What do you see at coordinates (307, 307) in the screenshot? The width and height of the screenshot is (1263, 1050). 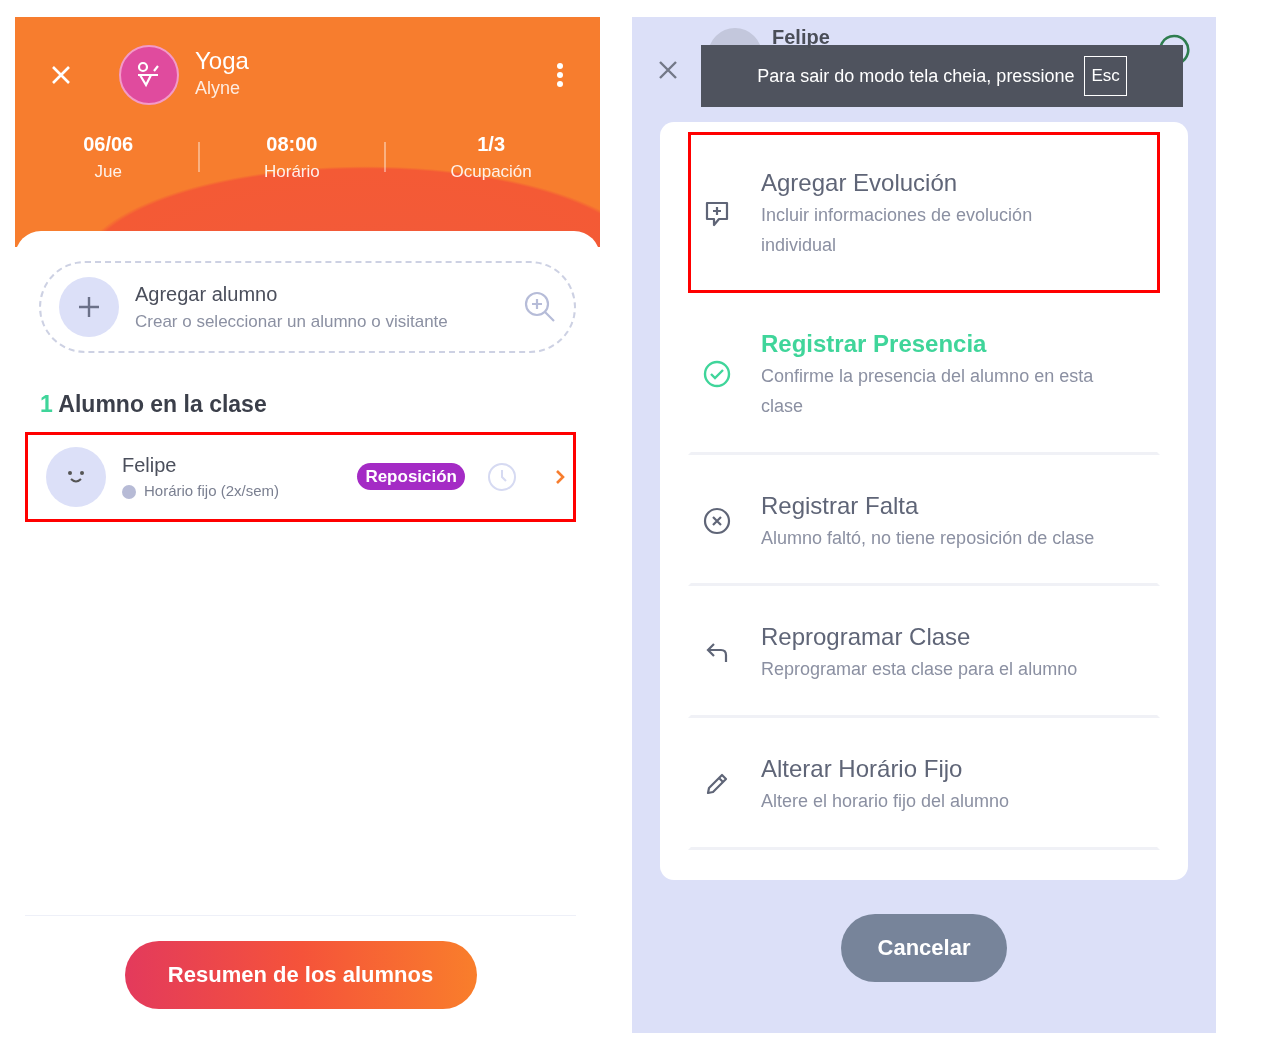 I see `add-student-button: Agregar alumno Crear o seleccionar un alumno o visitante` at bounding box center [307, 307].